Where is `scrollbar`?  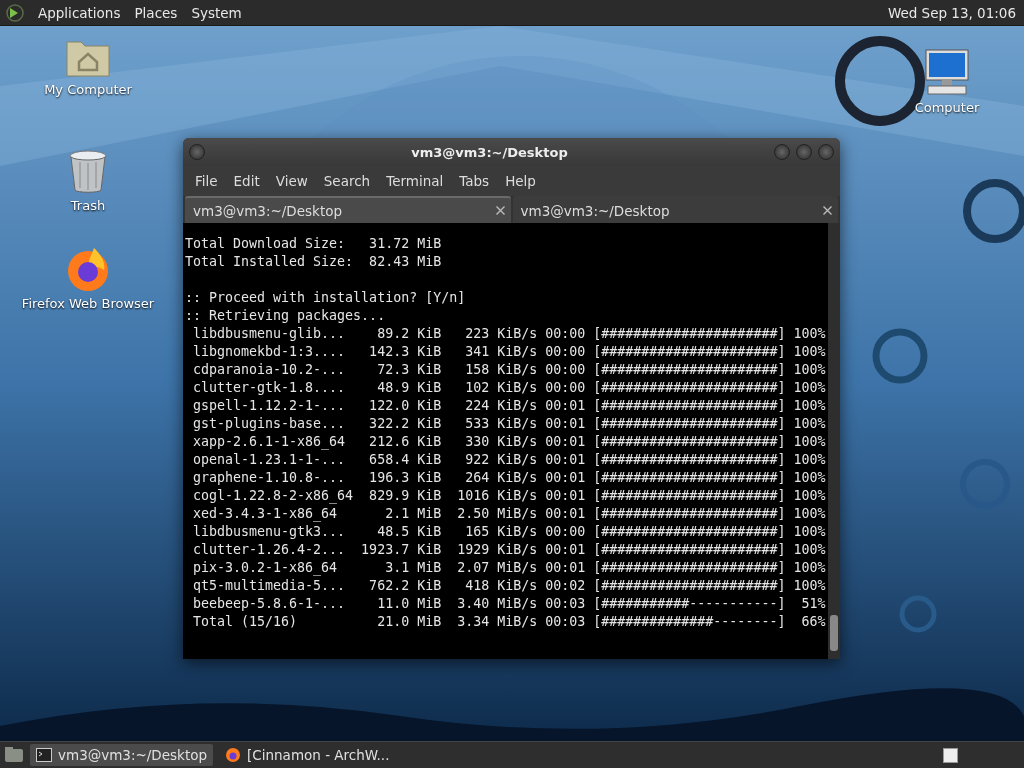 scrollbar is located at coordinates (834, 441).